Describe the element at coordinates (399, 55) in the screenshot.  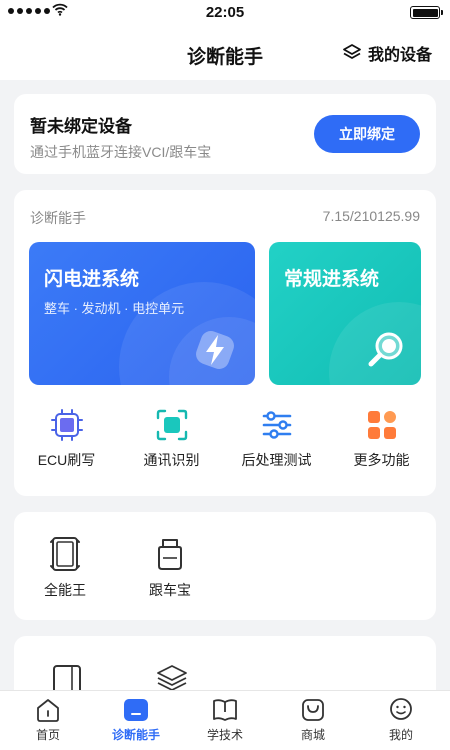
I see `my-device-label: 我的设备` at that location.